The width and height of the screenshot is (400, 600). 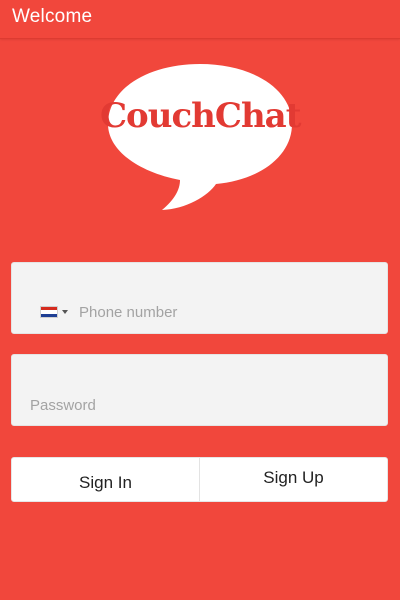 What do you see at coordinates (199, 298) in the screenshot?
I see `phone-field` at bounding box center [199, 298].